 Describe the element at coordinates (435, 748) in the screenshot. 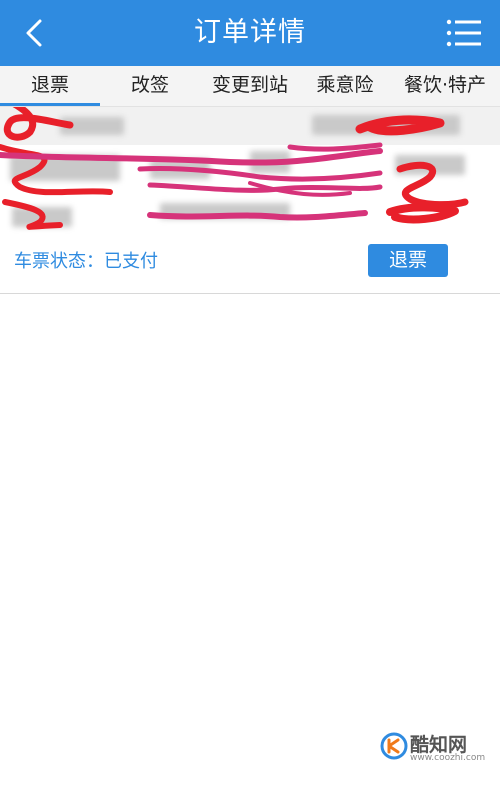

I see `watermark: 酷知网 www.coozhi.com` at that location.